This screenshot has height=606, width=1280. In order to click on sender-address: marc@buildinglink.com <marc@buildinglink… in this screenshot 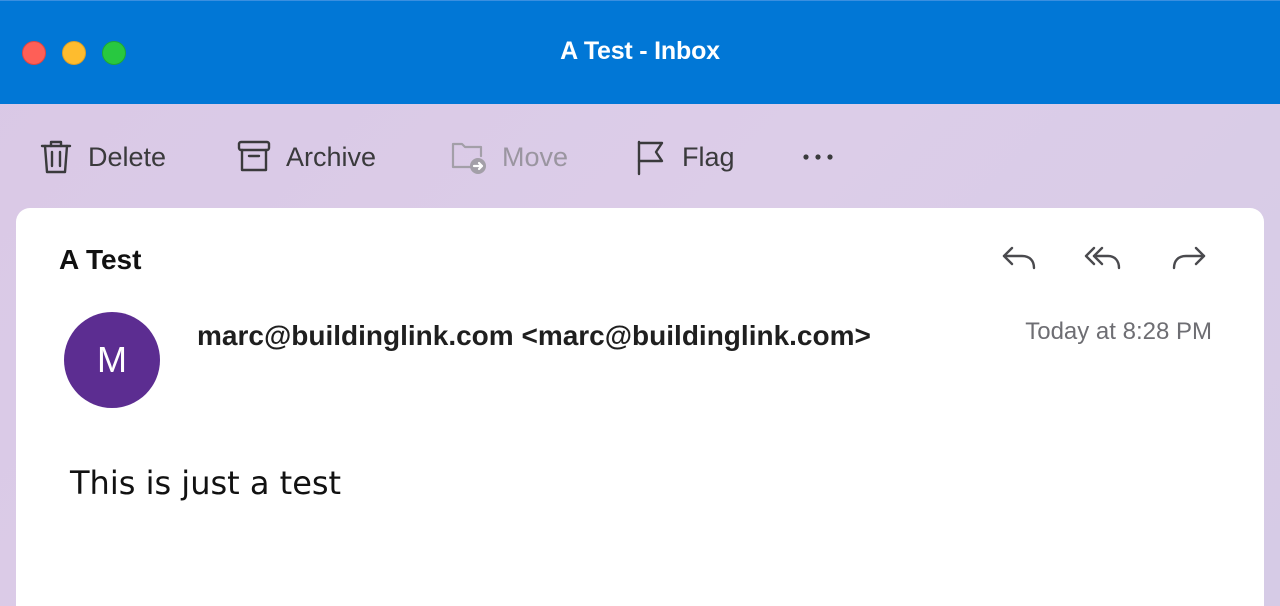, I will do `click(534, 336)`.